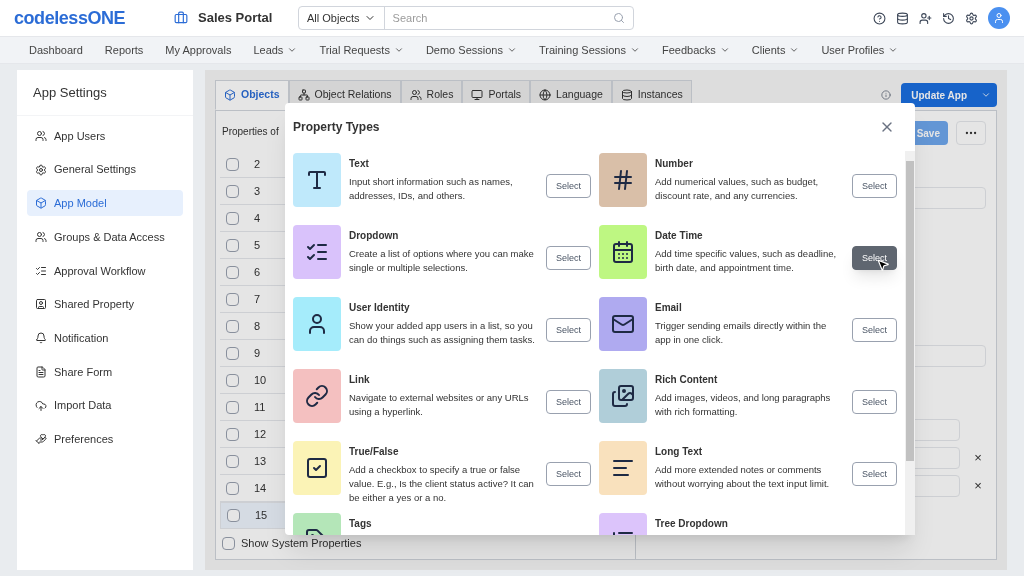 The width and height of the screenshot is (1024, 576). I want to click on hash-icon, so click(623, 180).